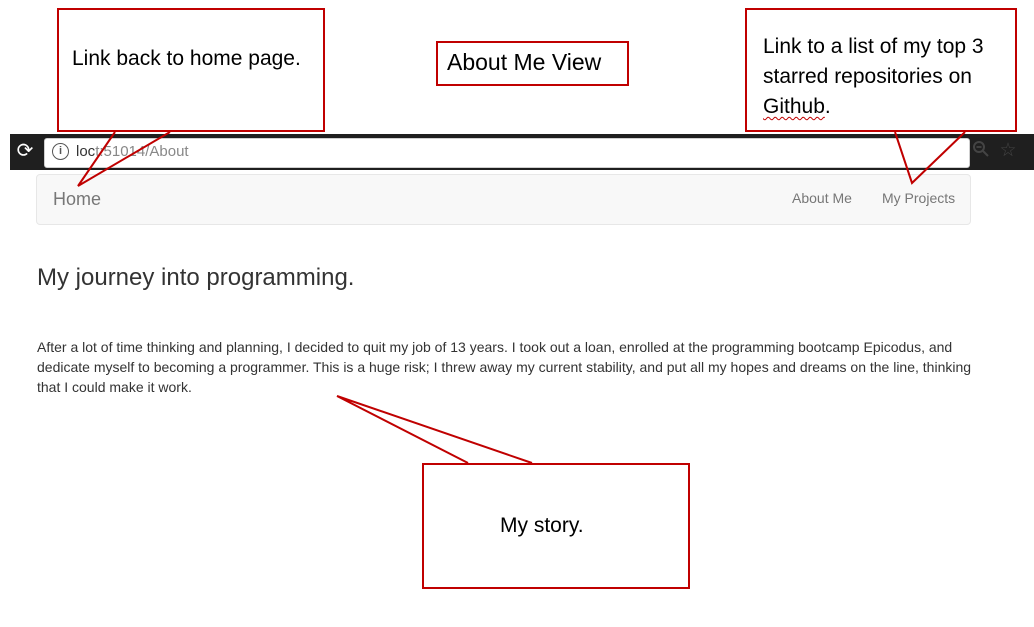  What do you see at coordinates (1008, 151) in the screenshot?
I see `star-icon: ☆` at bounding box center [1008, 151].